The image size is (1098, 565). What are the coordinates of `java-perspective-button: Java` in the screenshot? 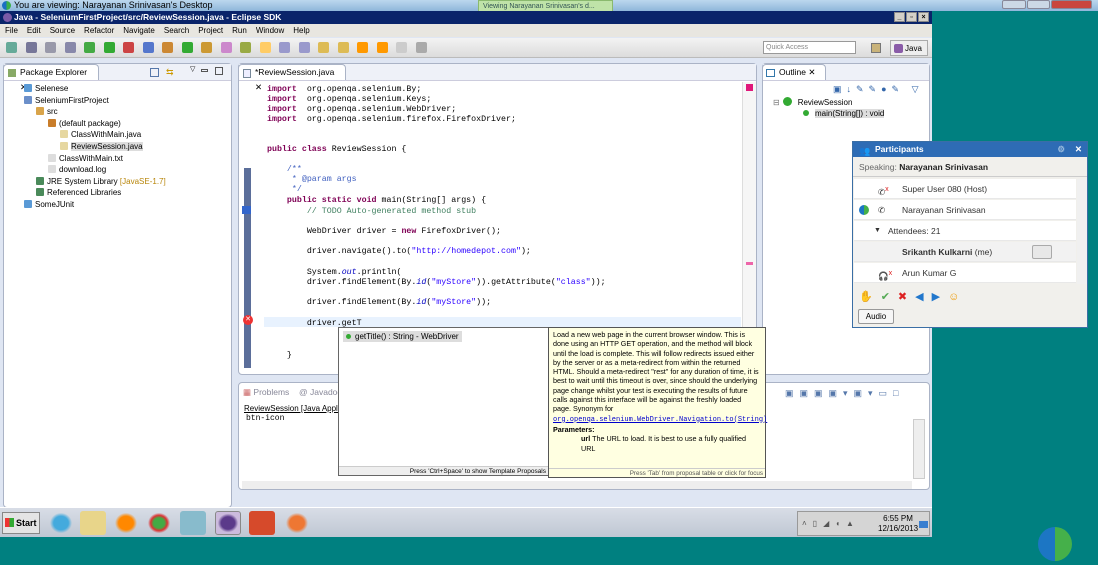 It's located at (909, 48).